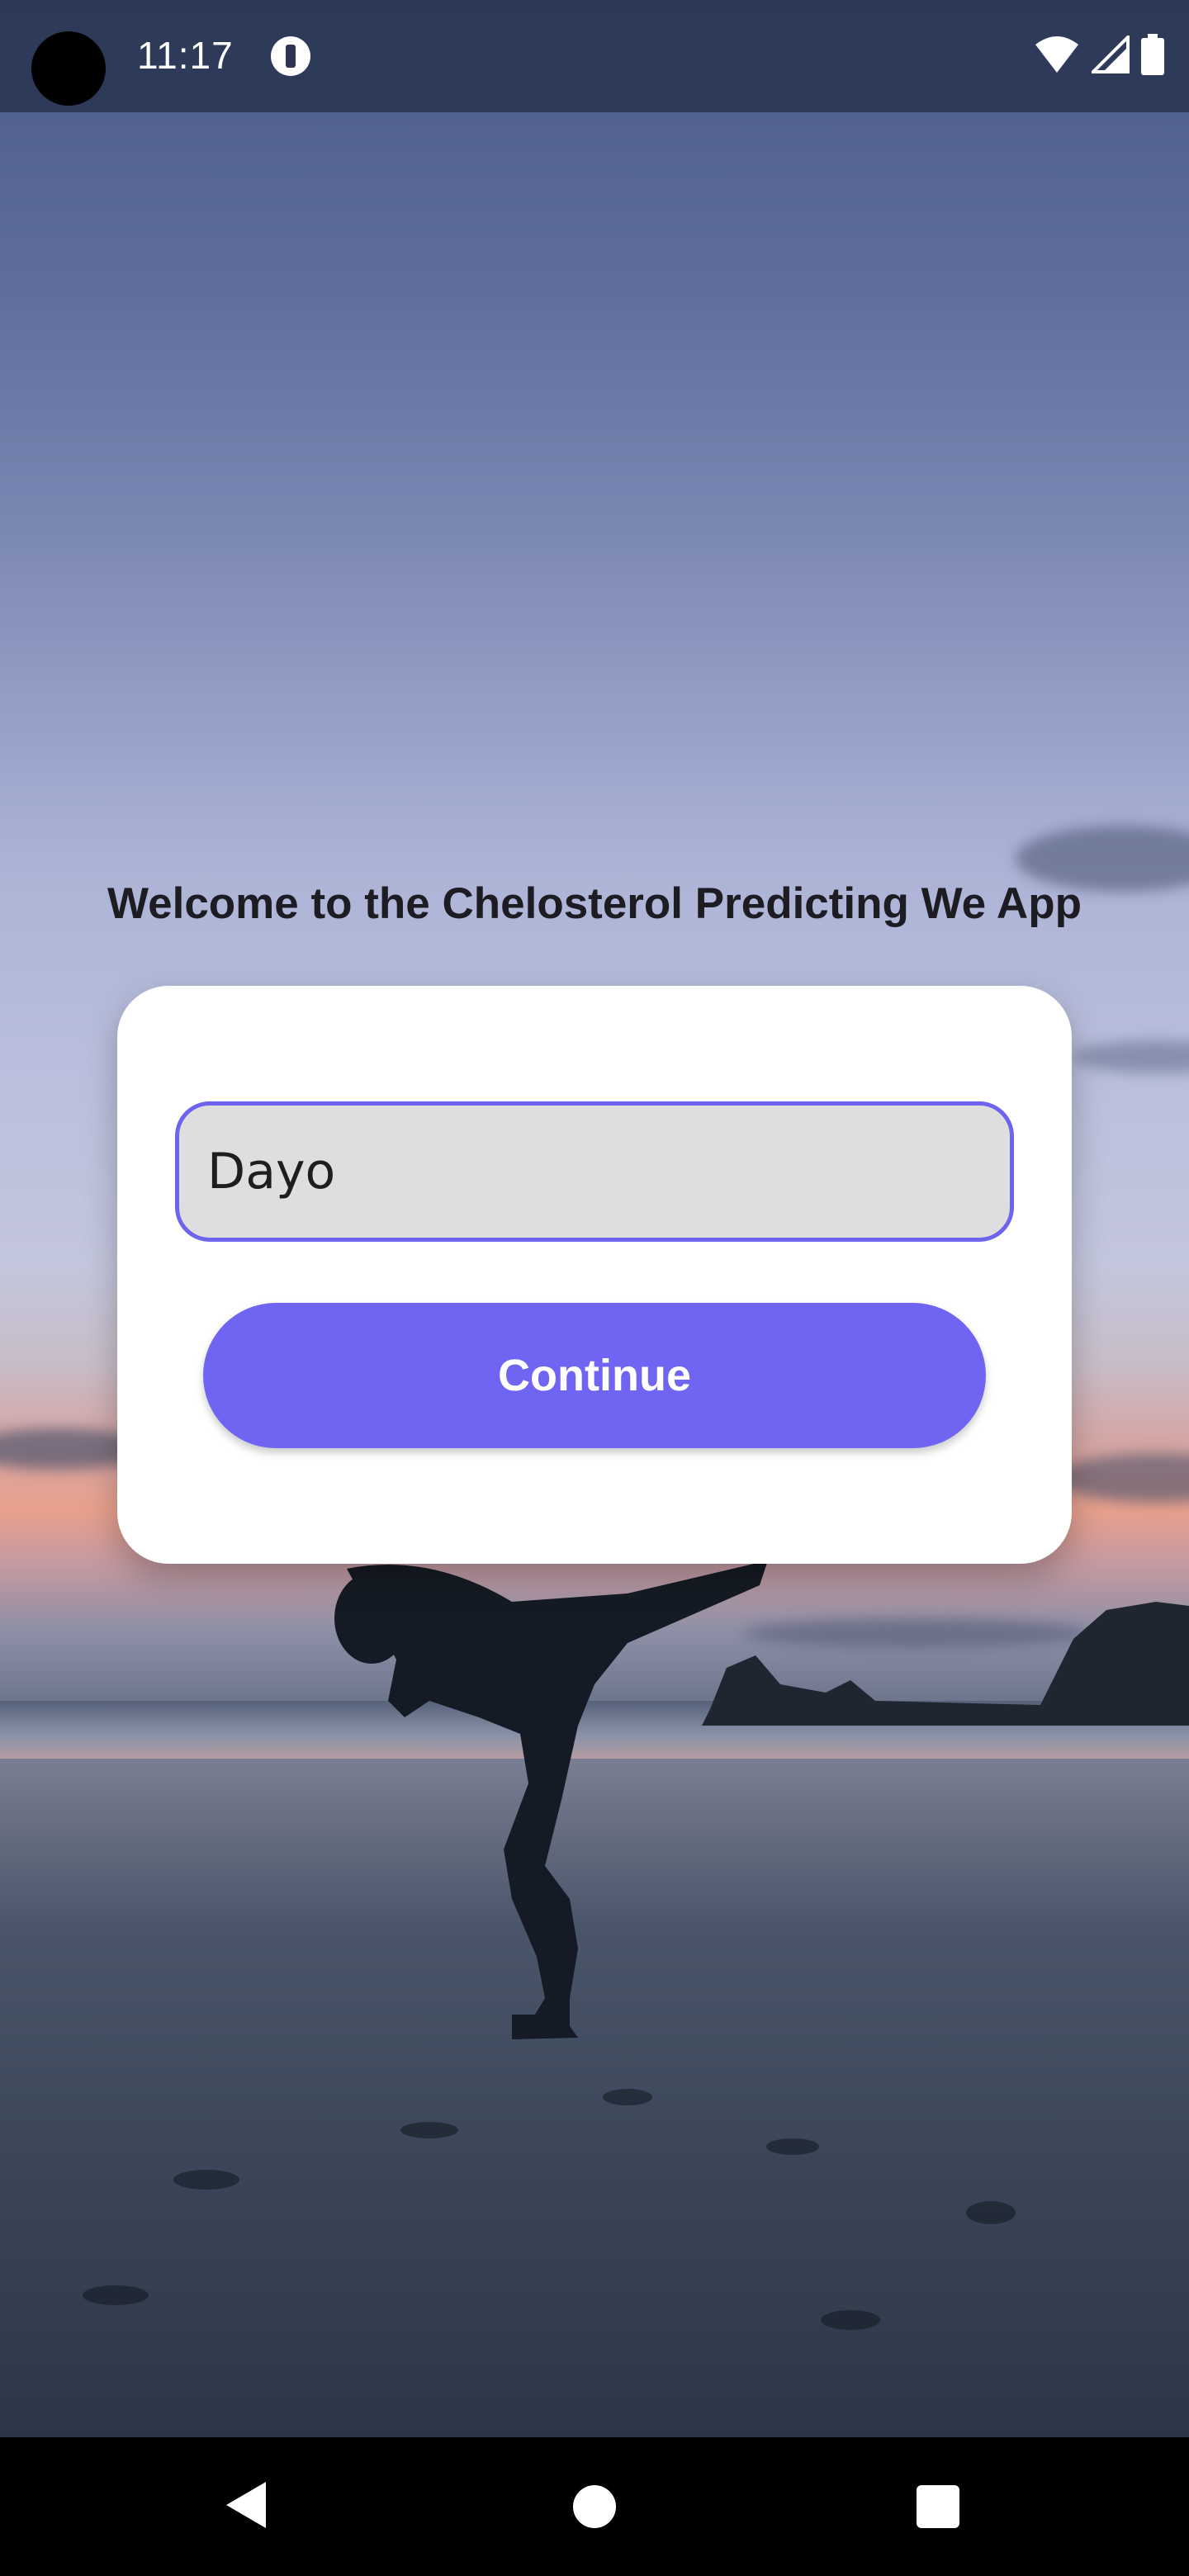 This screenshot has width=1189, height=2576. Describe the element at coordinates (290, 56) in the screenshot. I see `app-notification-icon` at that location.